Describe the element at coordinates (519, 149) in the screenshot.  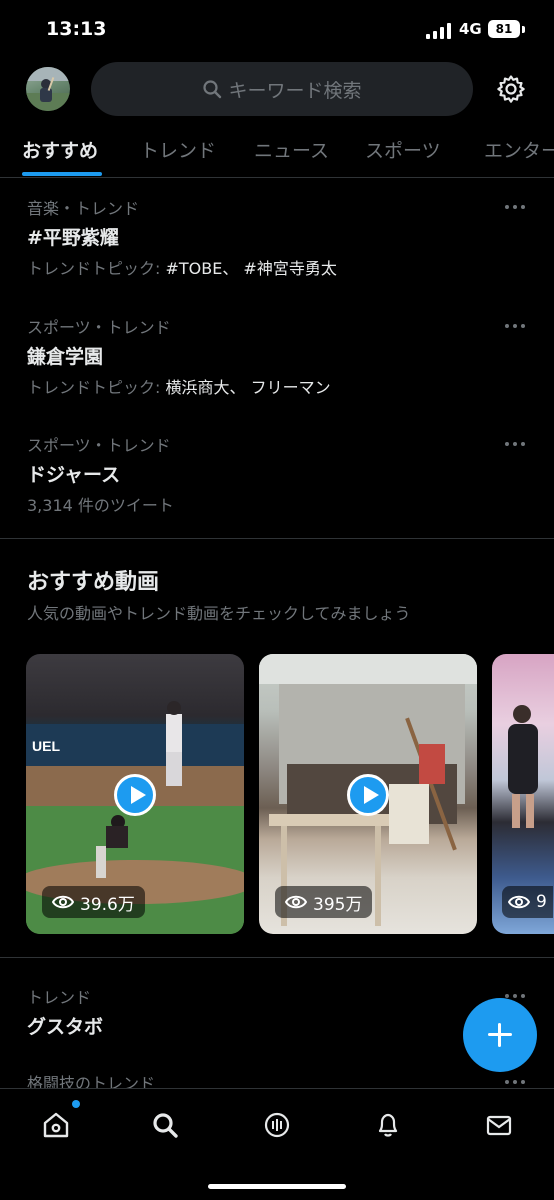
I see `tab-entertainment: エンター` at that location.